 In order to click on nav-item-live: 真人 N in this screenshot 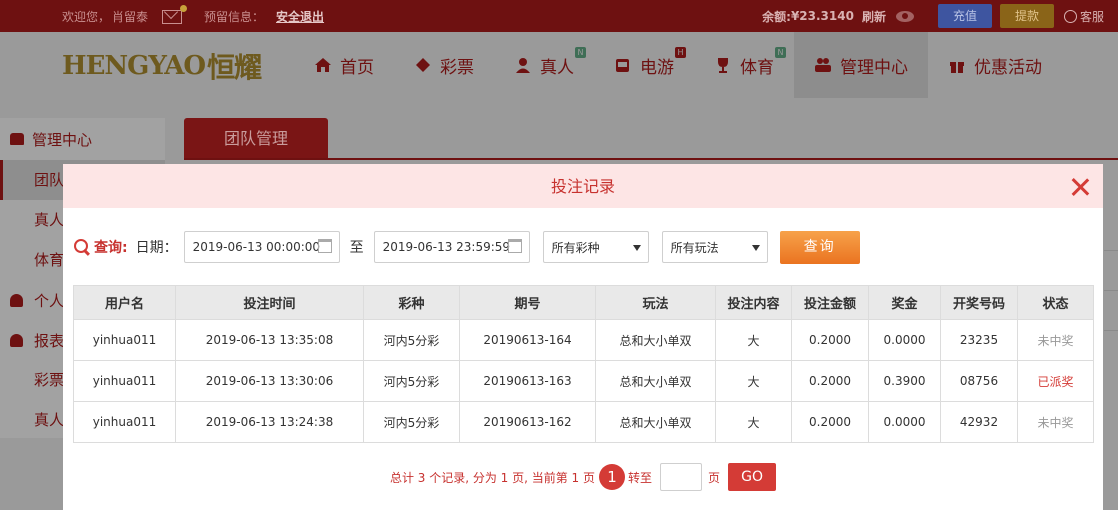, I will do `click(544, 65)`.